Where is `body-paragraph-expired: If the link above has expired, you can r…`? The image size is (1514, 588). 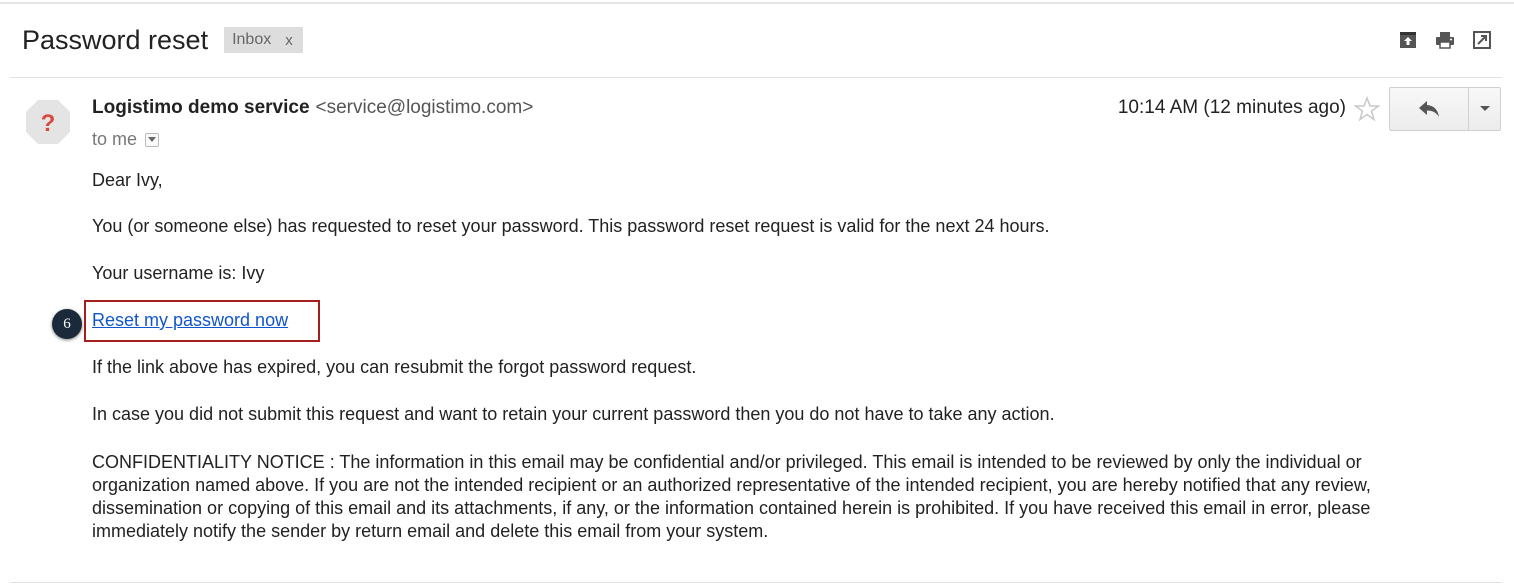
body-paragraph-expired: If the link above has expired, you can r… is located at coordinates (394, 367).